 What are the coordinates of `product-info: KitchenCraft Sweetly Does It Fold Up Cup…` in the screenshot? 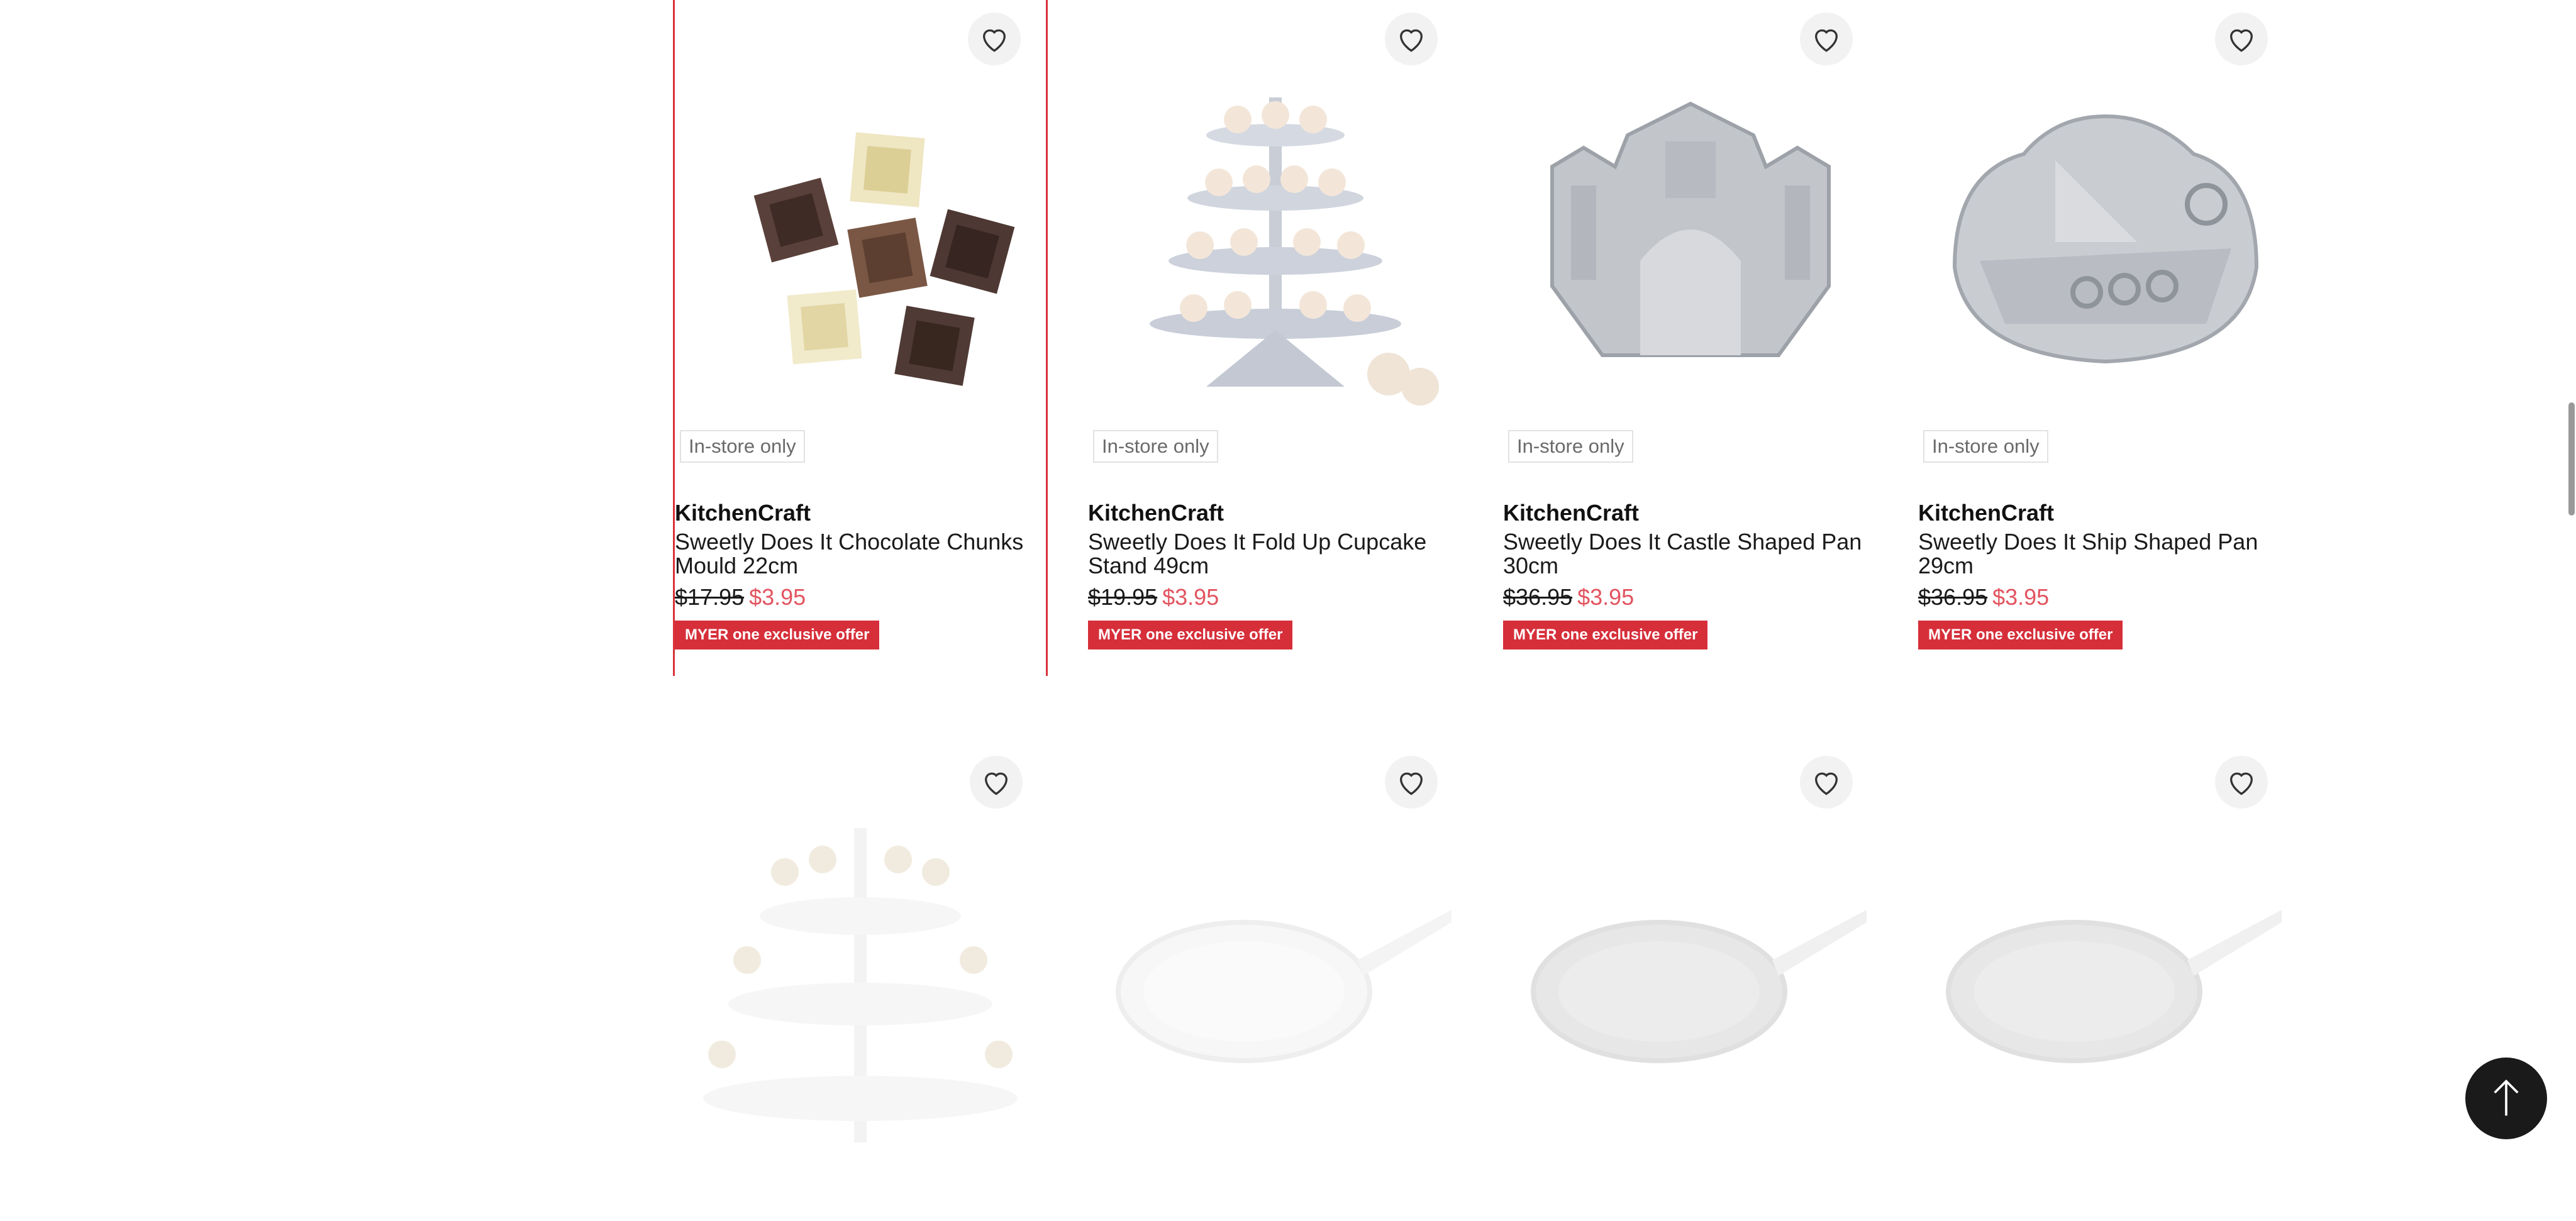 It's located at (1273, 574).